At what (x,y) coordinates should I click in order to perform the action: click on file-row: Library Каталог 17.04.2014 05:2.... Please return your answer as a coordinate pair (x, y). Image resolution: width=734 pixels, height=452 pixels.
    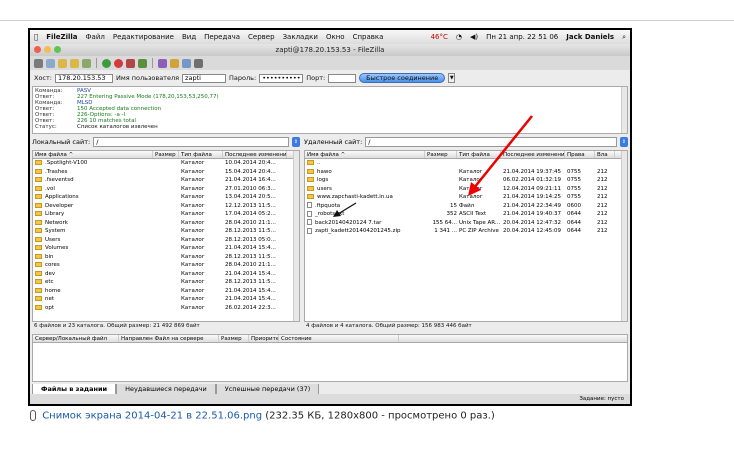
    Looking at the image, I should click on (166, 214).